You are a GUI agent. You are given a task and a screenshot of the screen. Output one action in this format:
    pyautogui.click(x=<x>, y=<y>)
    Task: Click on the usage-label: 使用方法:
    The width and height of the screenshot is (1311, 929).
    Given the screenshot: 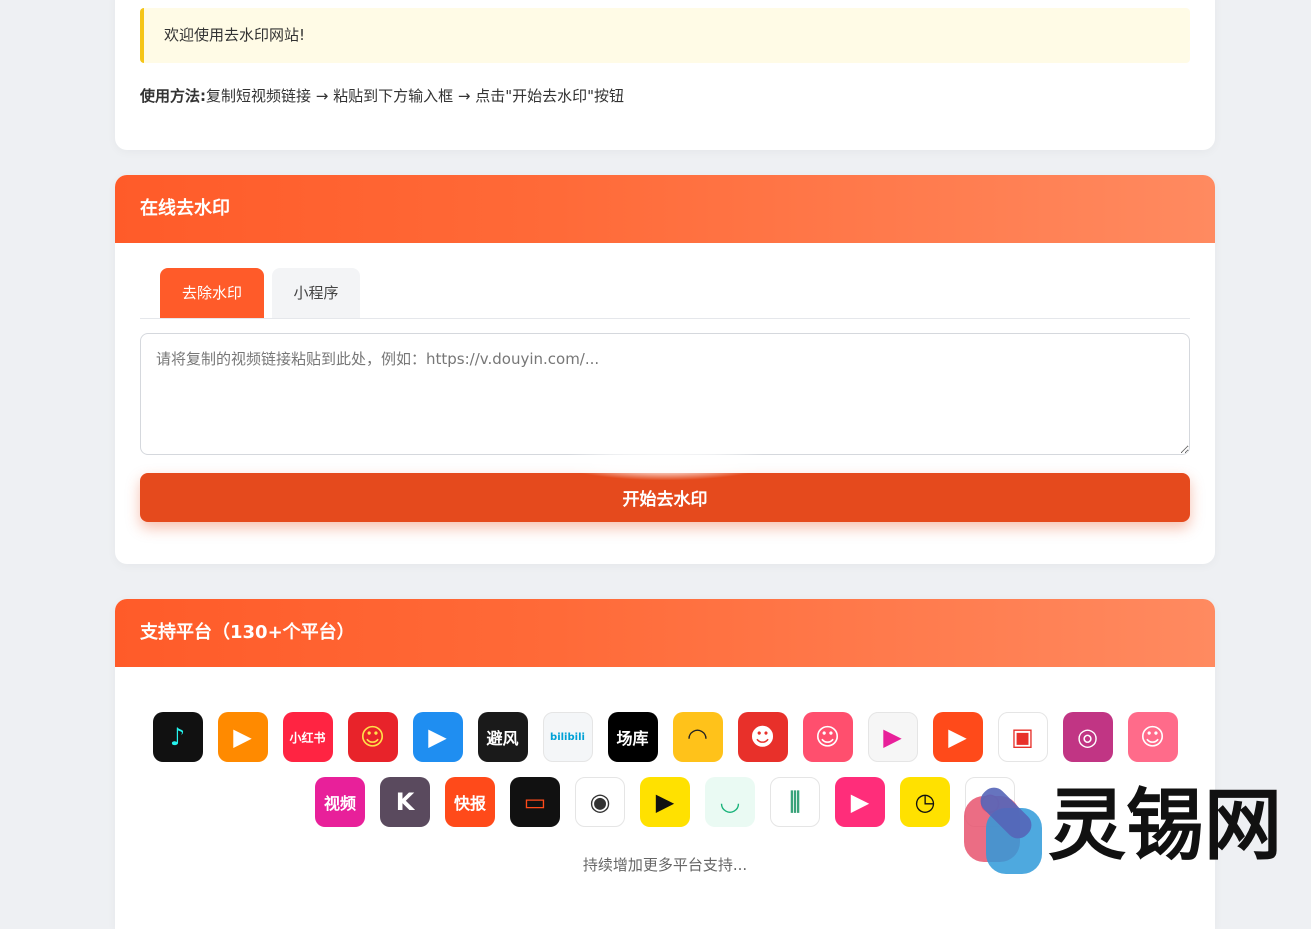 What is the action you would take?
    pyautogui.click(x=173, y=96)
    